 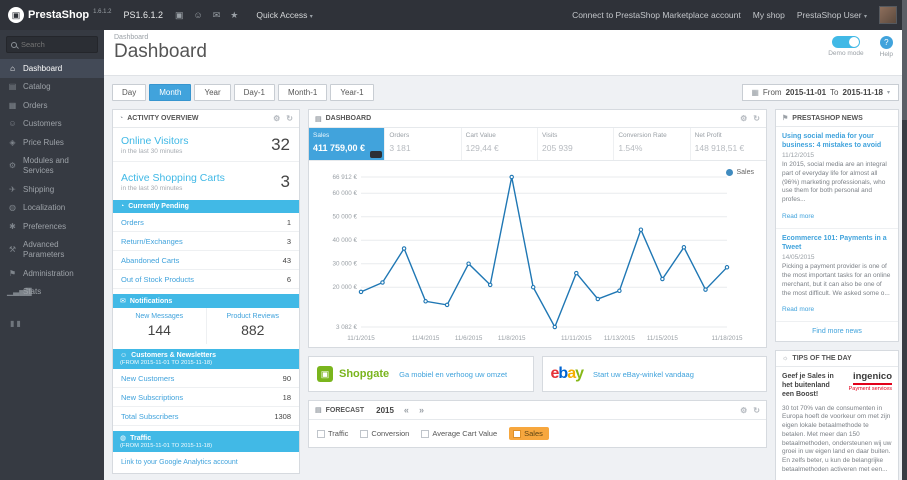 I want to click on modules-icon: ⚙, so click(x=12, y=166).